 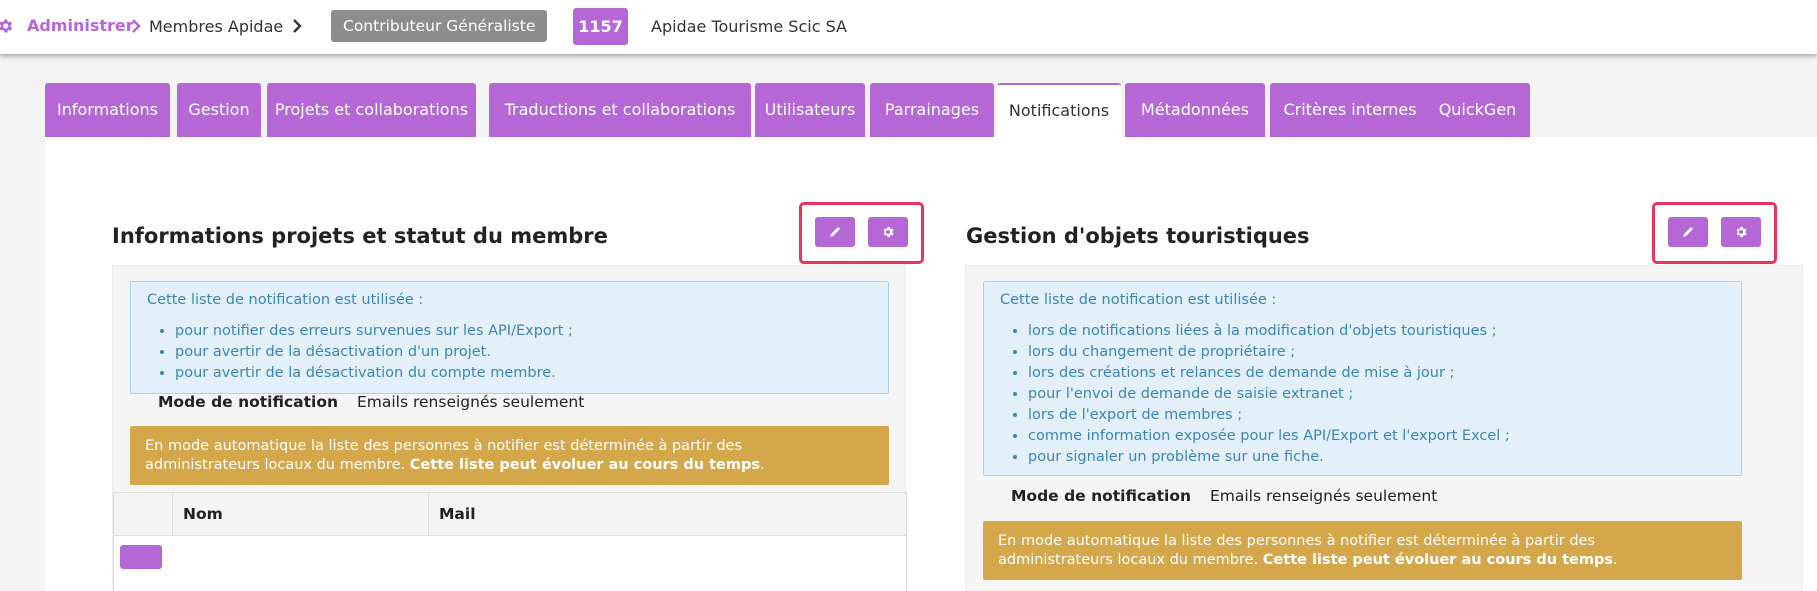 I want to click on tab-quickgen: QuickGen, so click(x=1477, y=110).